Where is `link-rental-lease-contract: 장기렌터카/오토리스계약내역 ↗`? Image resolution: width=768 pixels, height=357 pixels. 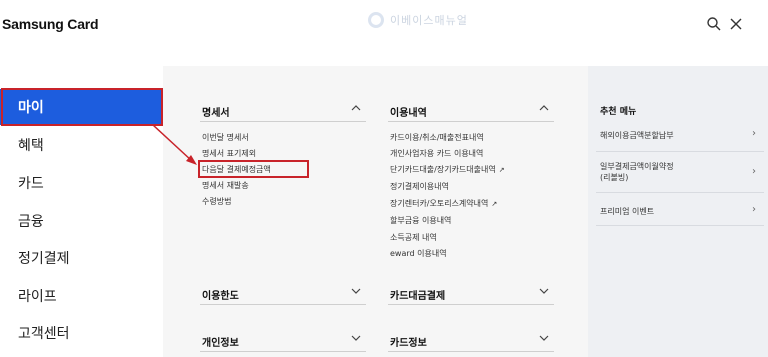 link-rental-lease-contract: 장기렌터카/오토리스계약내역 ↗ is located at coordinates (443, 203).